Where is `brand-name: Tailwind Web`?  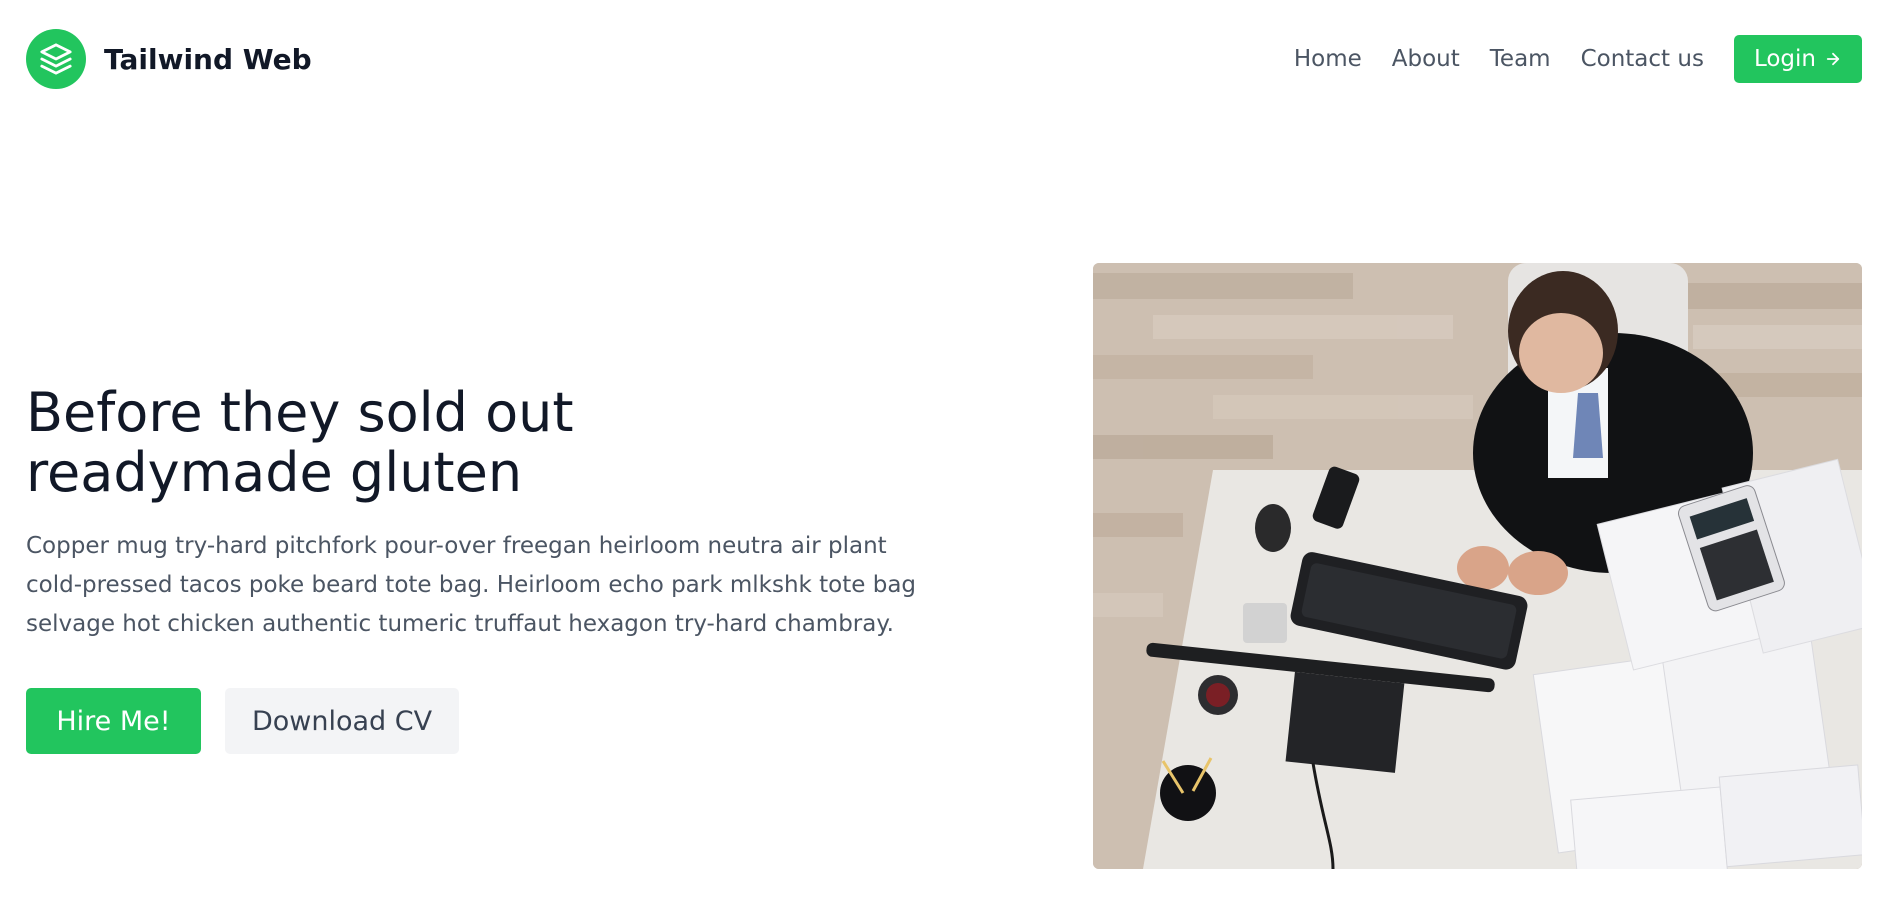
brand-name: Tailwind Web is located at coordinates (208, 59).